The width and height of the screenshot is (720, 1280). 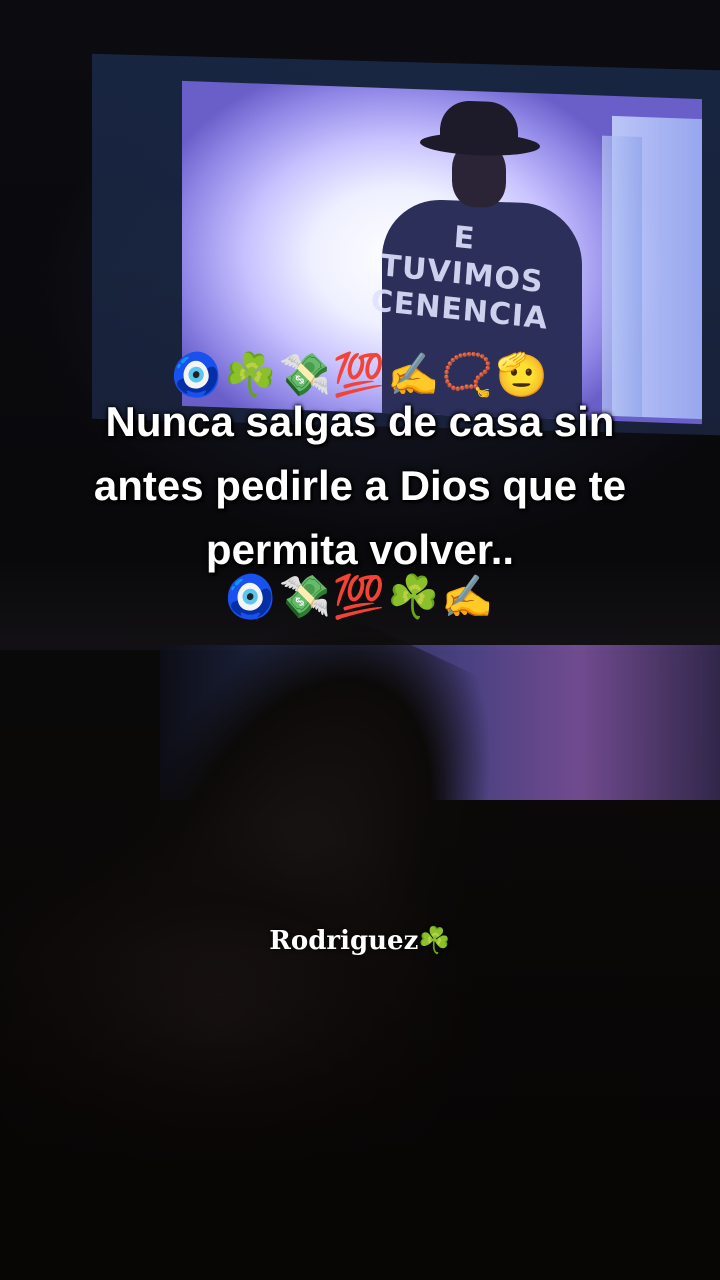 I want to click on emoji-row-bottom: 🧿💸💯☘️✍️, so click(x=360, y=596).